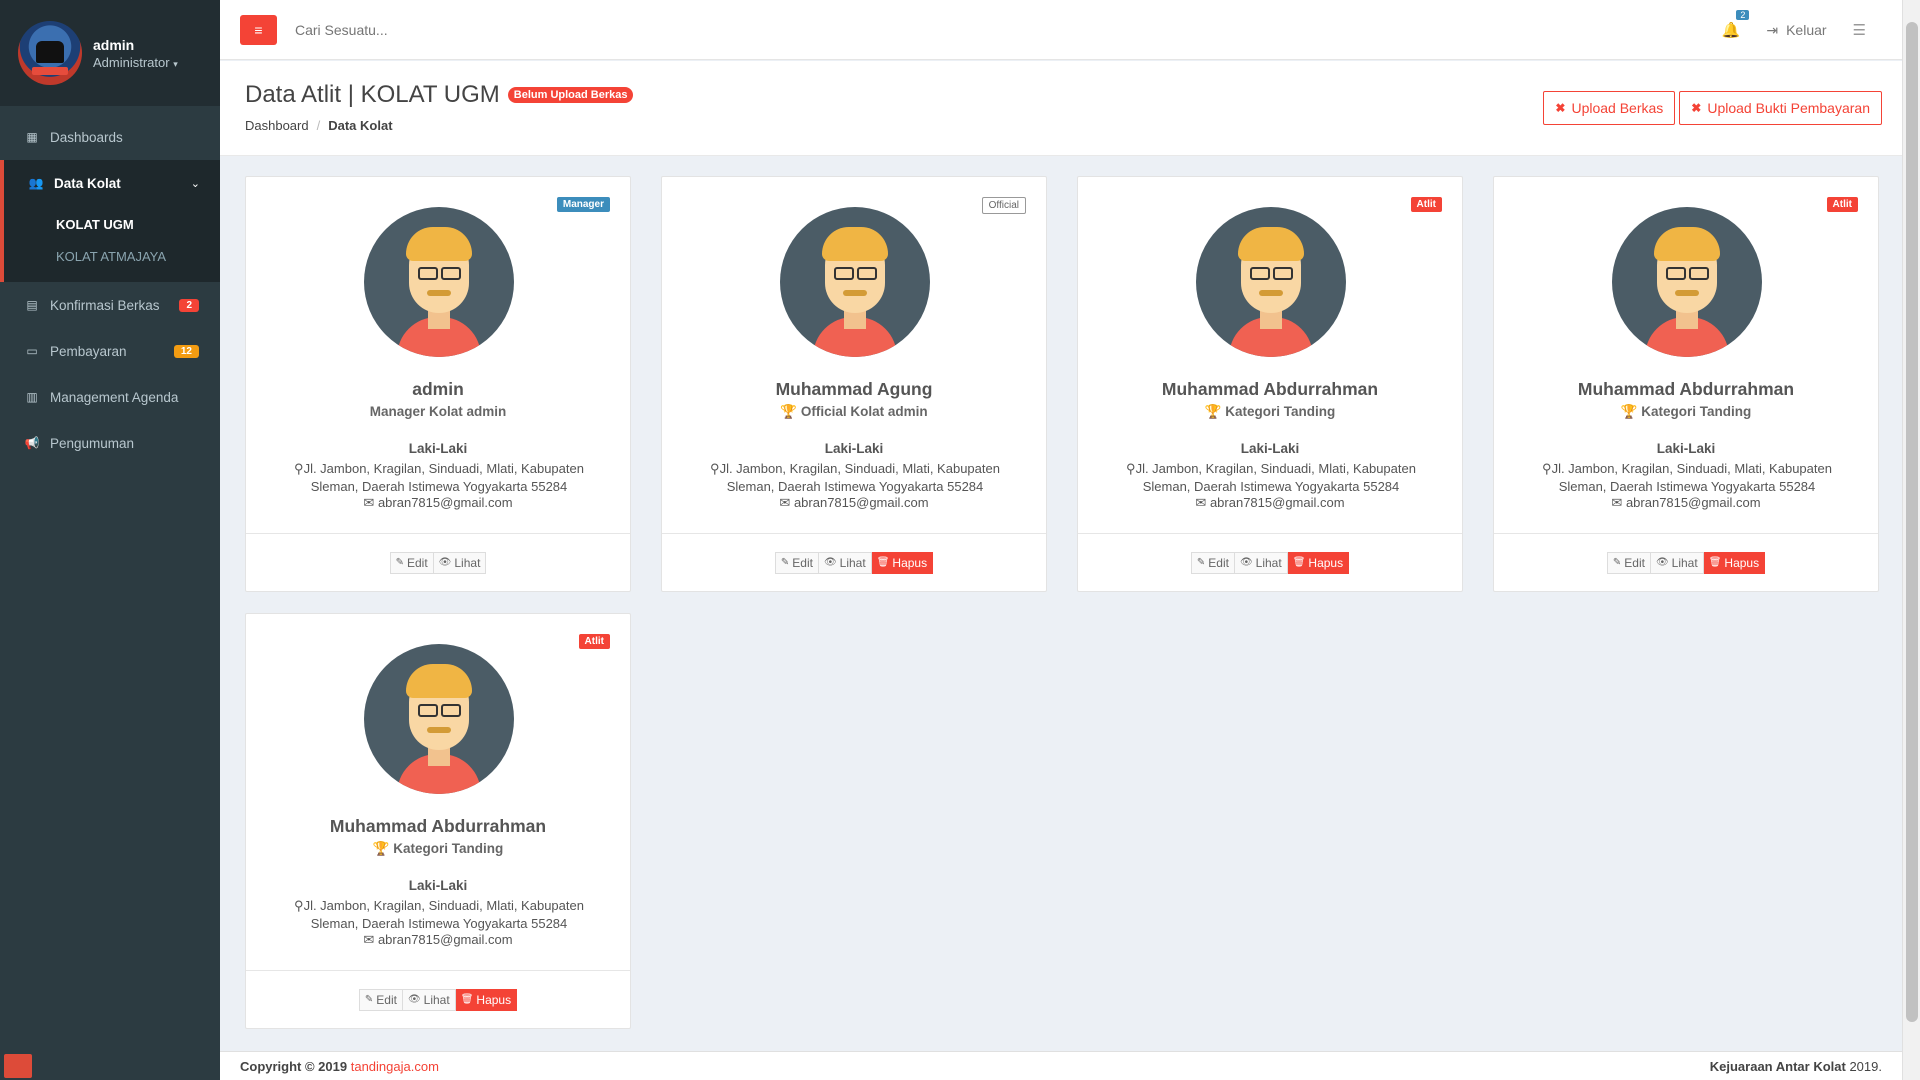  Describe the element at coordinates (87, 183) in the screenshot. I see `sidebar-item-label: Data Kolat` at that location.